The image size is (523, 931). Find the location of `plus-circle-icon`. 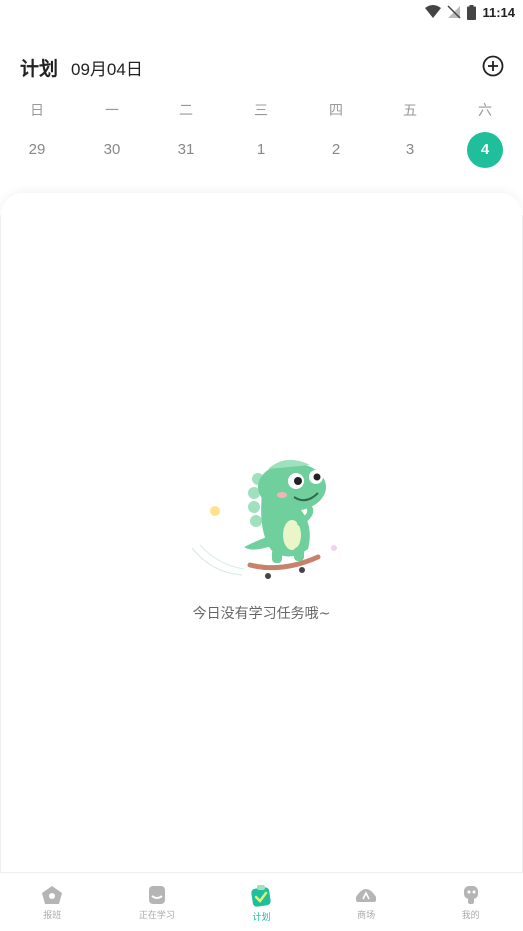

plus-circle-icon is located at coordinates (493, 66).